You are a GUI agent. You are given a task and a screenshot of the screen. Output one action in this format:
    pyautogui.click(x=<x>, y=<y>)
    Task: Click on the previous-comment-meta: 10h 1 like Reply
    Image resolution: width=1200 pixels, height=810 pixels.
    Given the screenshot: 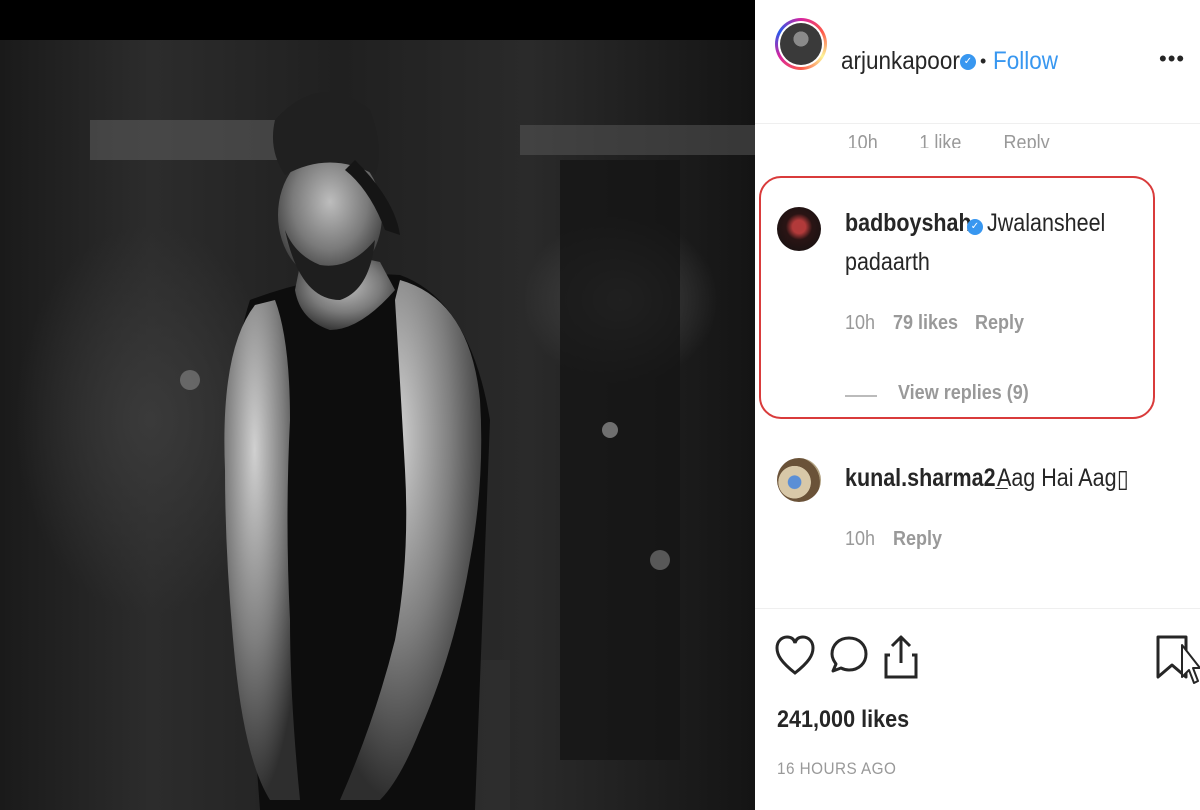 What is the action you would take?
    pyautogui.click(x=965, y=138)
    